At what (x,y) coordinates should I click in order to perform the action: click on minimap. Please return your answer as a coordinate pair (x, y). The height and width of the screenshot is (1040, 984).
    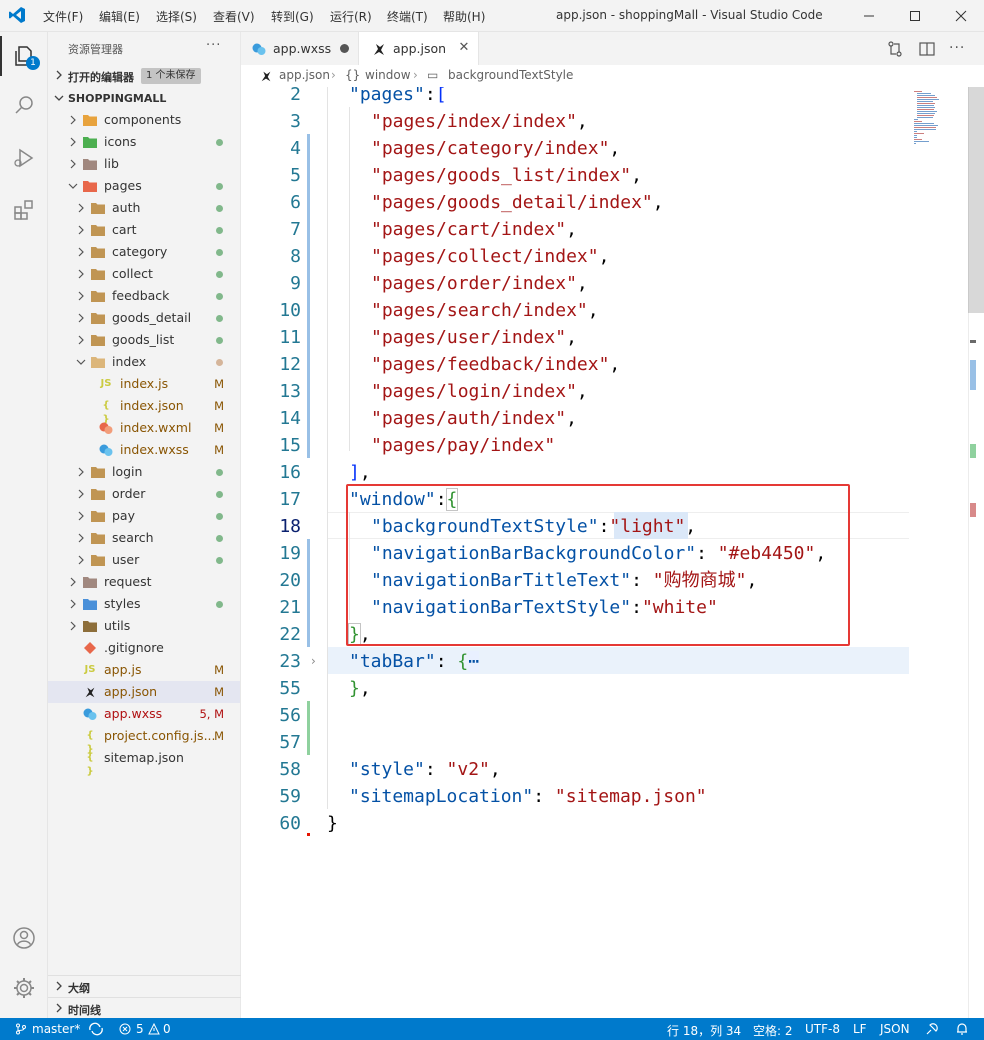
    Looking at the image, I should click on (941, 122).